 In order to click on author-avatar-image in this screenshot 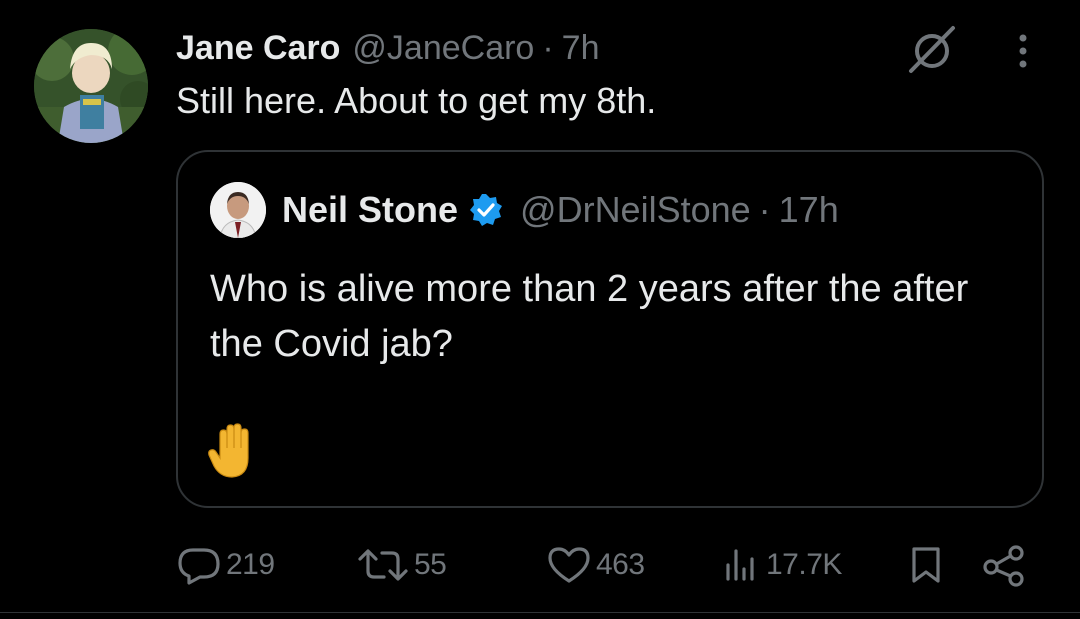, I will do `click(91, 86)`.